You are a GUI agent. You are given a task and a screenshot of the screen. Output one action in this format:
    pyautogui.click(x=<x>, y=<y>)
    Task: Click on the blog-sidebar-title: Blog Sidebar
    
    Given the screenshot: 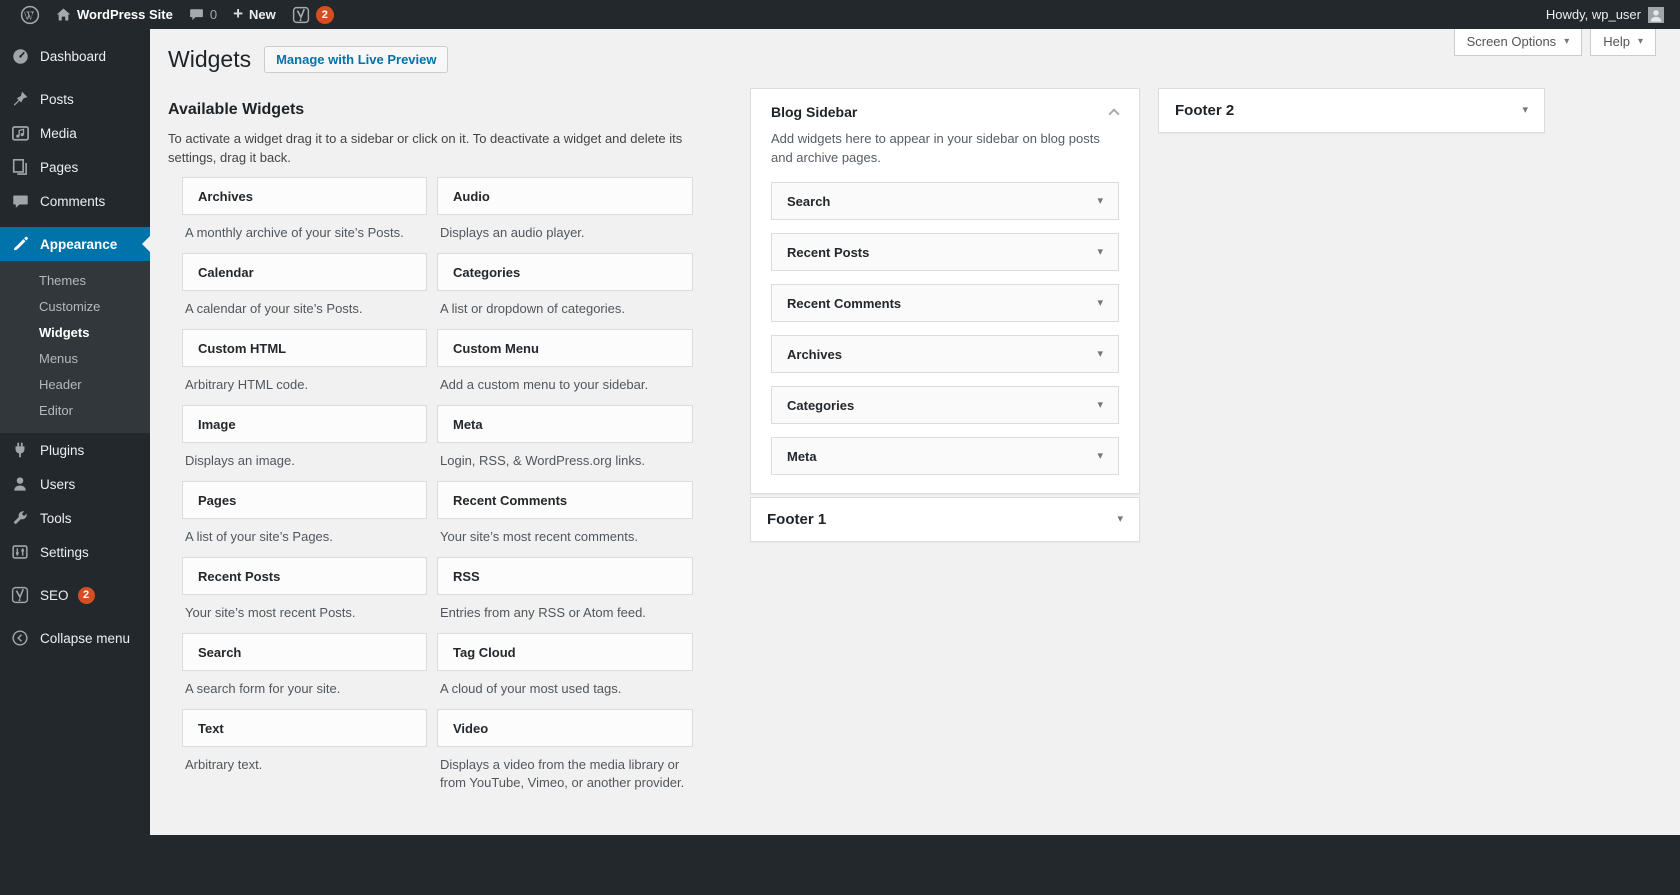 What is the action you would take?
    pyautogui.click(x=814, y=112)
    